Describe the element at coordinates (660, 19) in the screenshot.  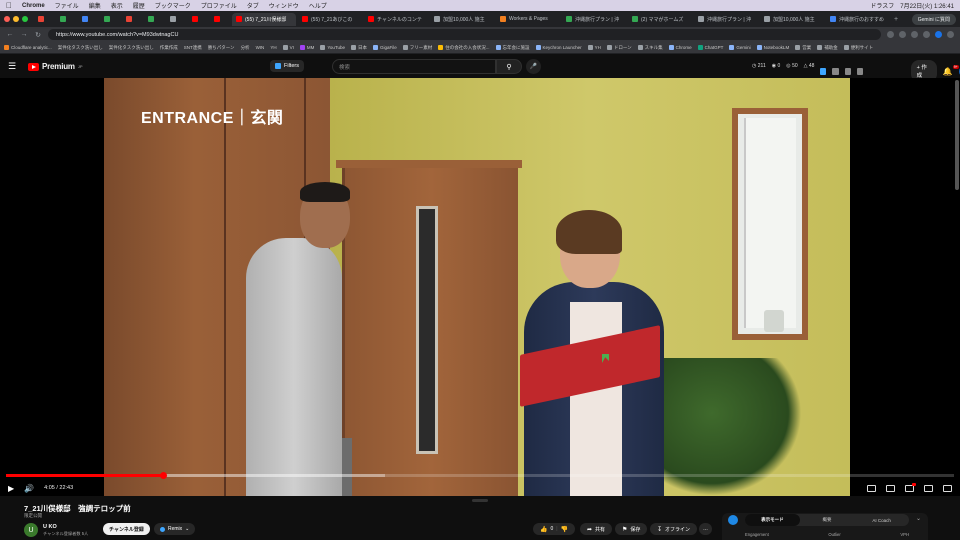
I see `tab: (2) ママがホームズ` at that location.